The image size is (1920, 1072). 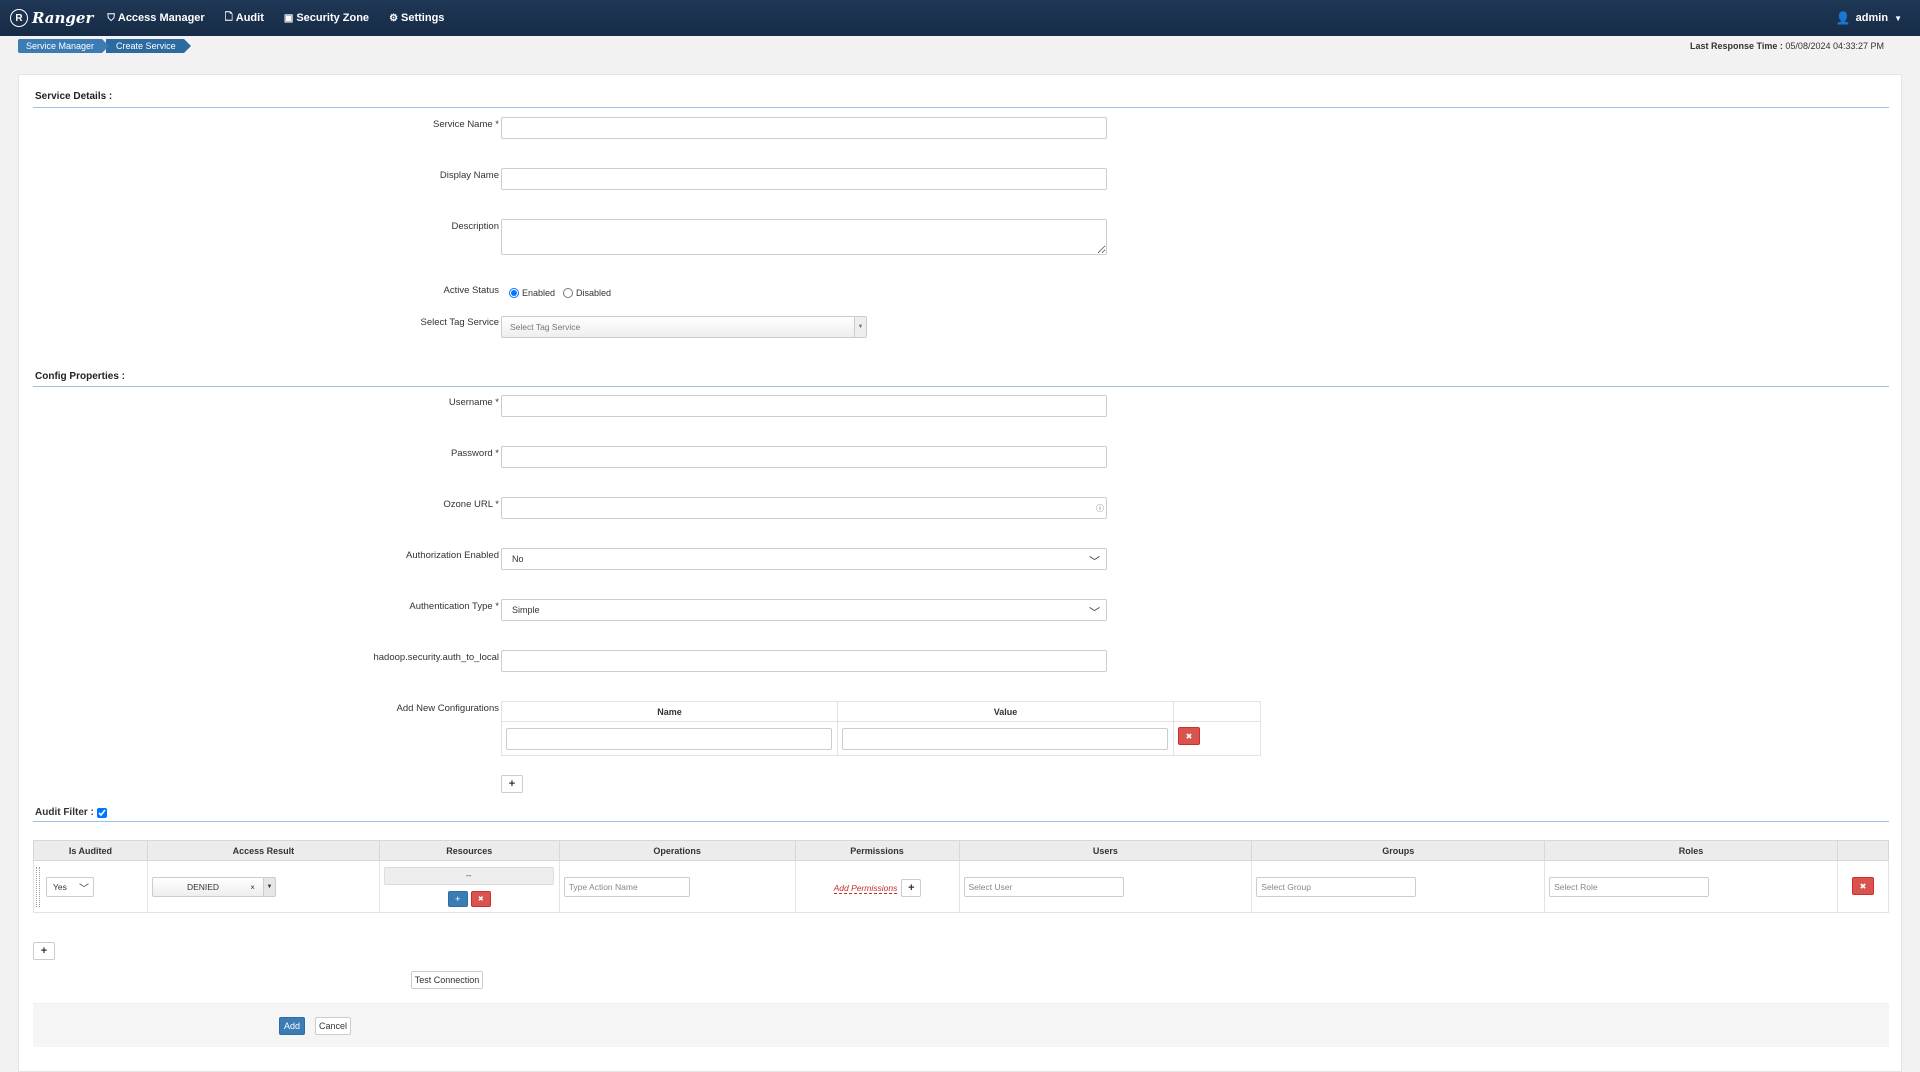 I want to click on config-name-input, so click(x=669, y=738).